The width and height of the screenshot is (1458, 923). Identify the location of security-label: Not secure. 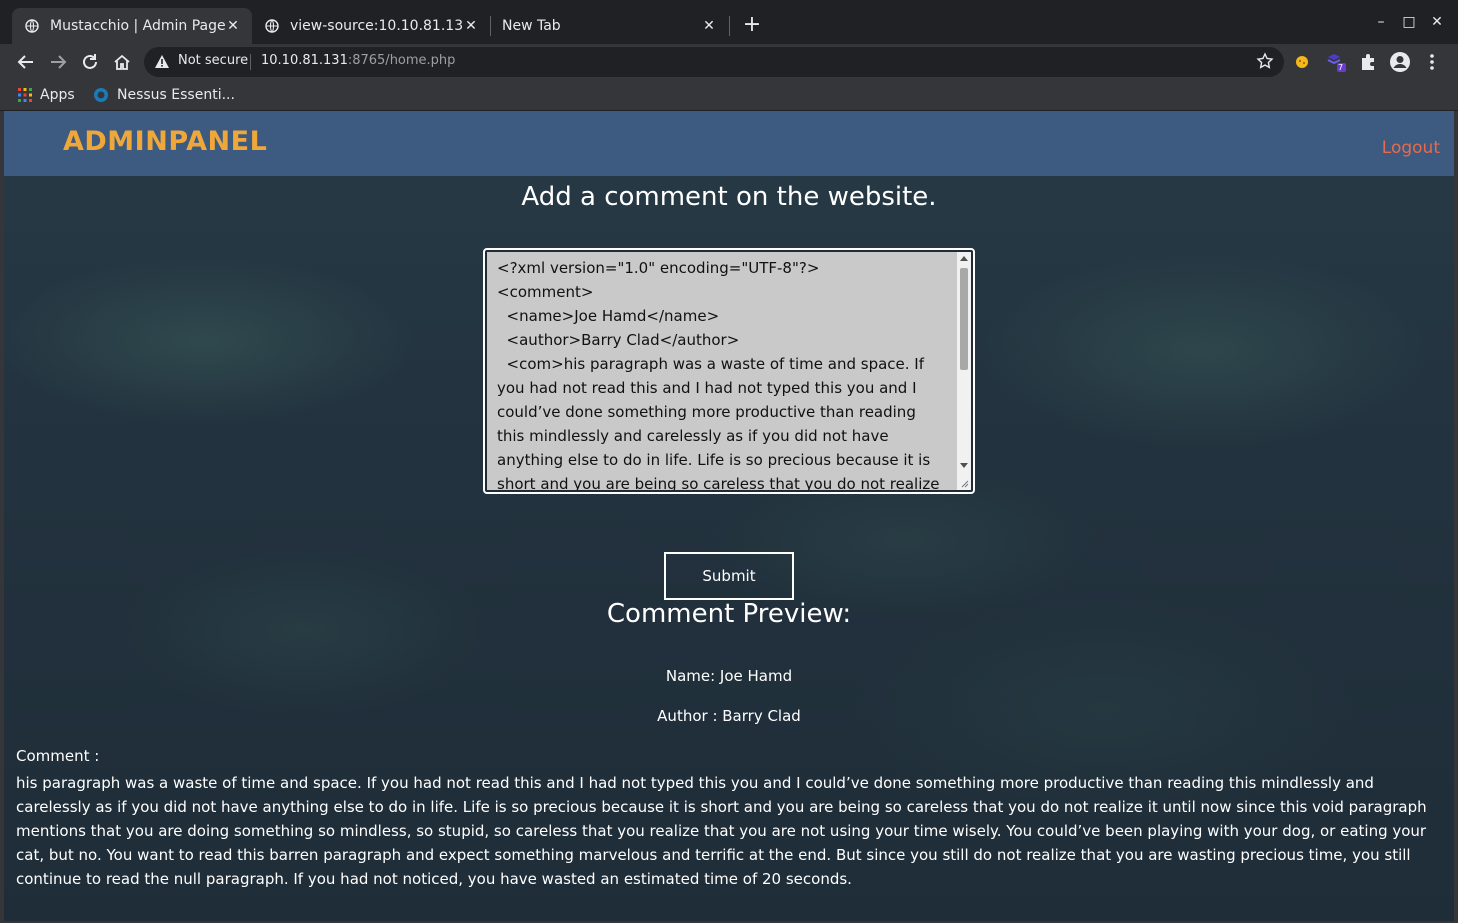
(213, 60).